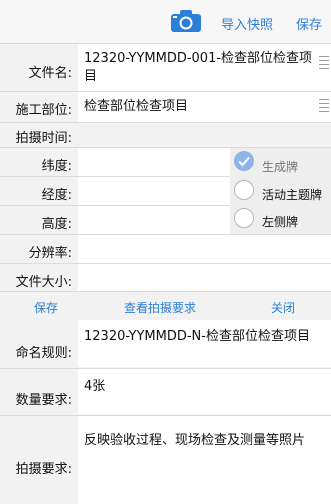  I want to click on site-row: 施工部位: 检查部位检查项目, so click(165, 107).